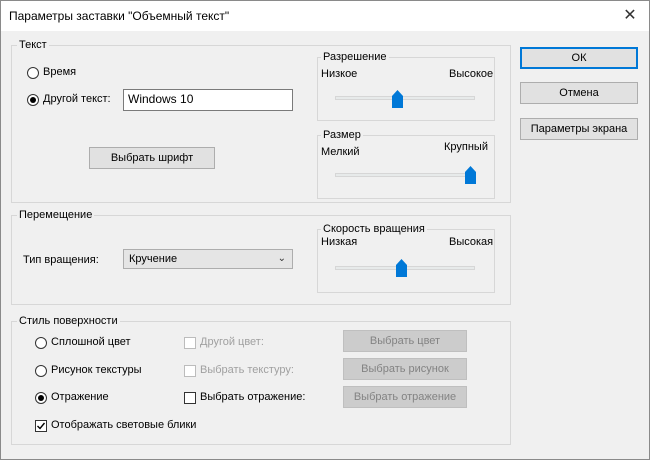 Image resolution: width=650 pixels, height=460 pixels. I want to click on choose-reflection-checkbox, so click(190, 398).